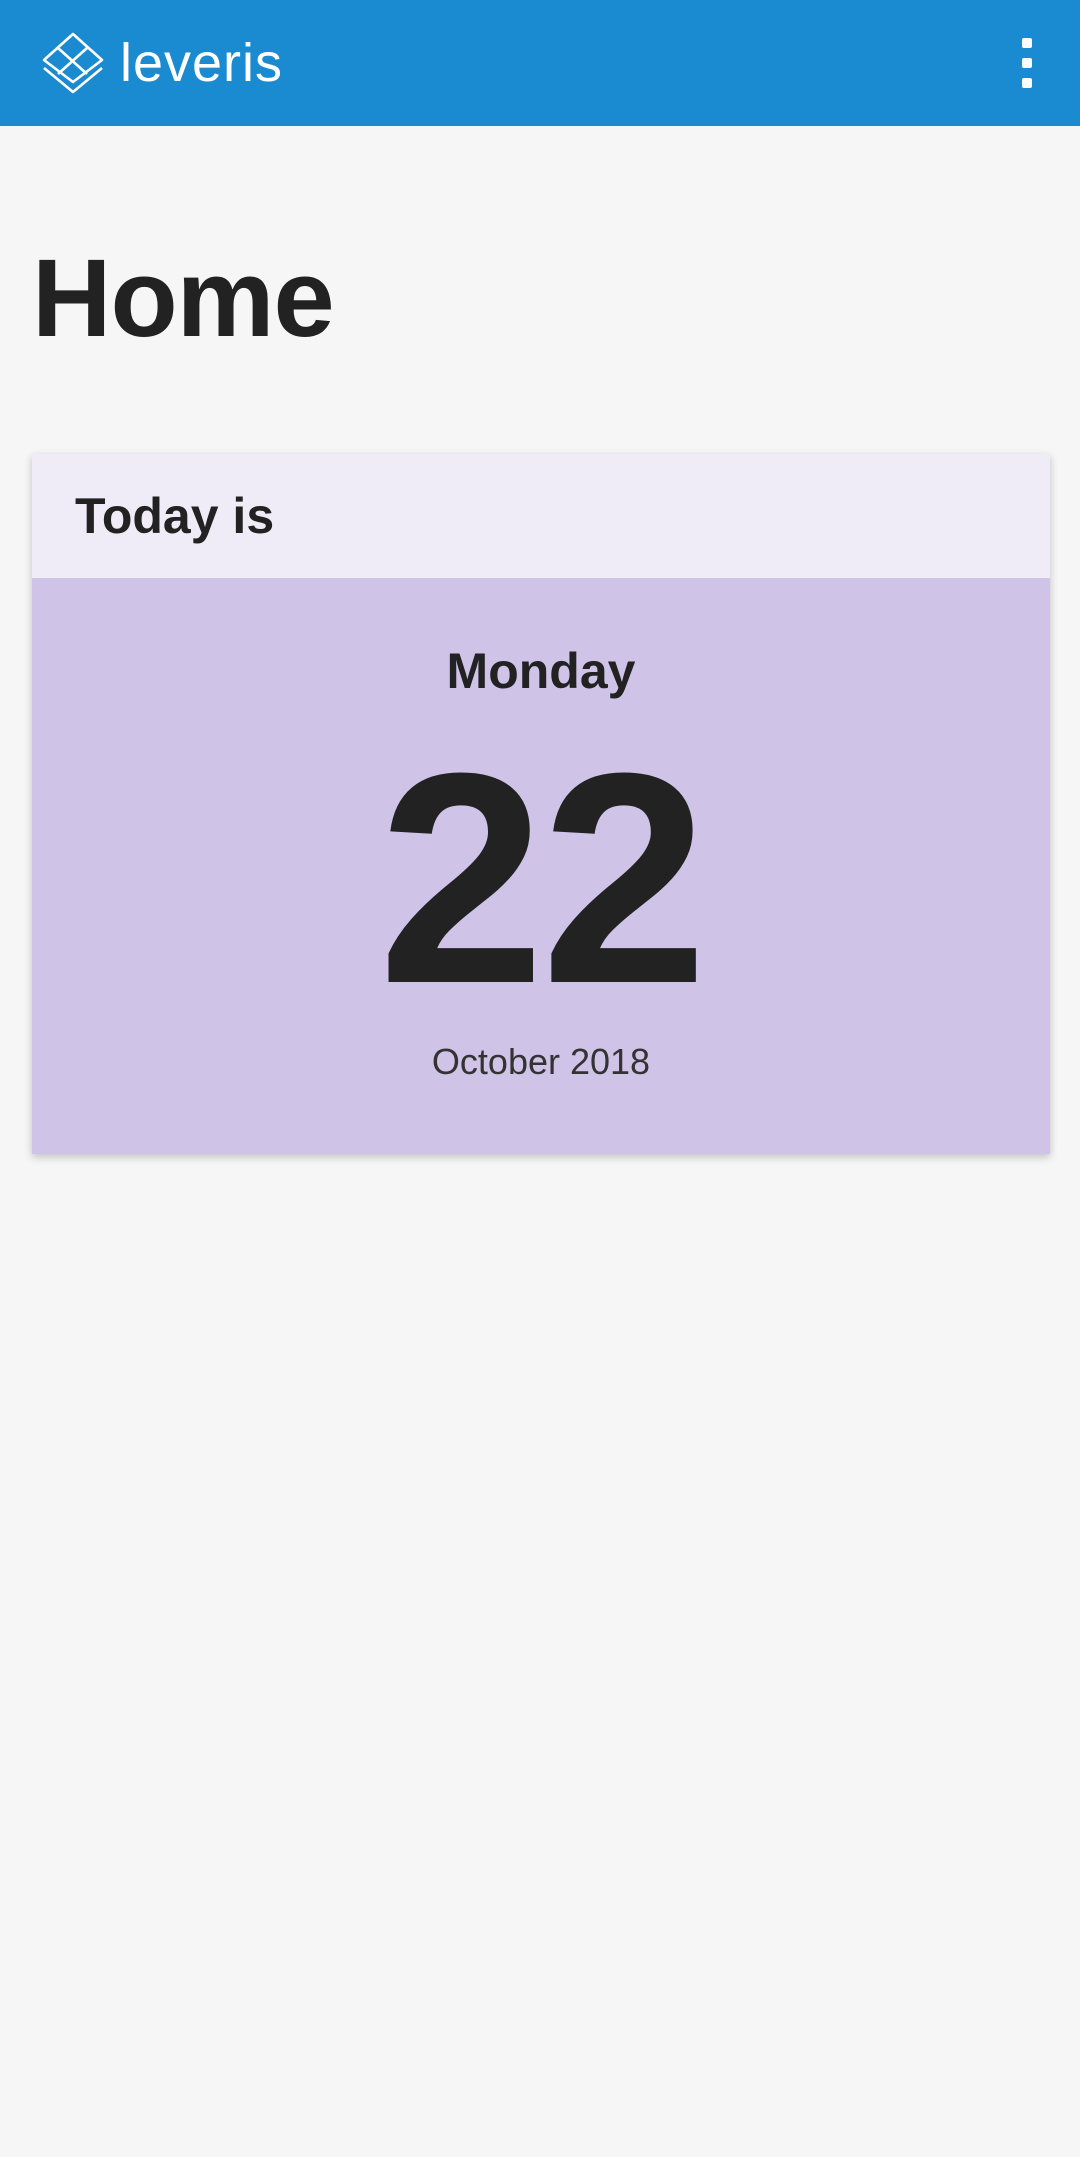  Describe the element at coordinates (73, 63) in the screenshot. I see `leveris-logo-icon` at that location.